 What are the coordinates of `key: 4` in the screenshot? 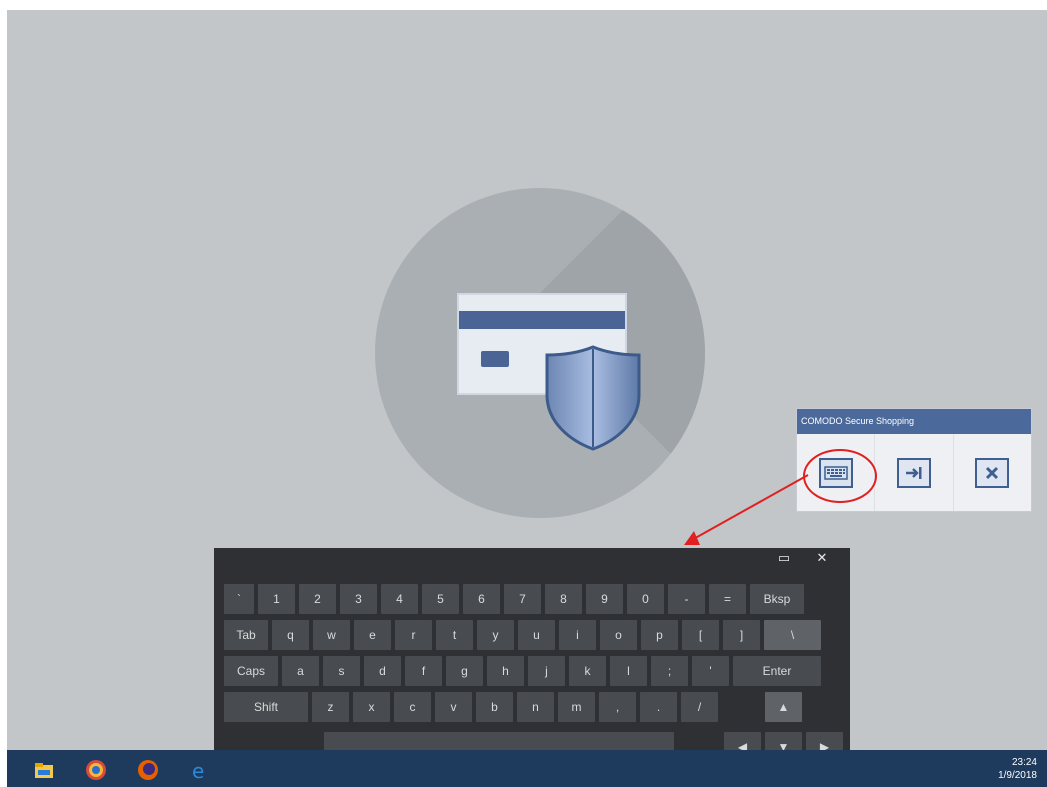 It's located at (399, 599).